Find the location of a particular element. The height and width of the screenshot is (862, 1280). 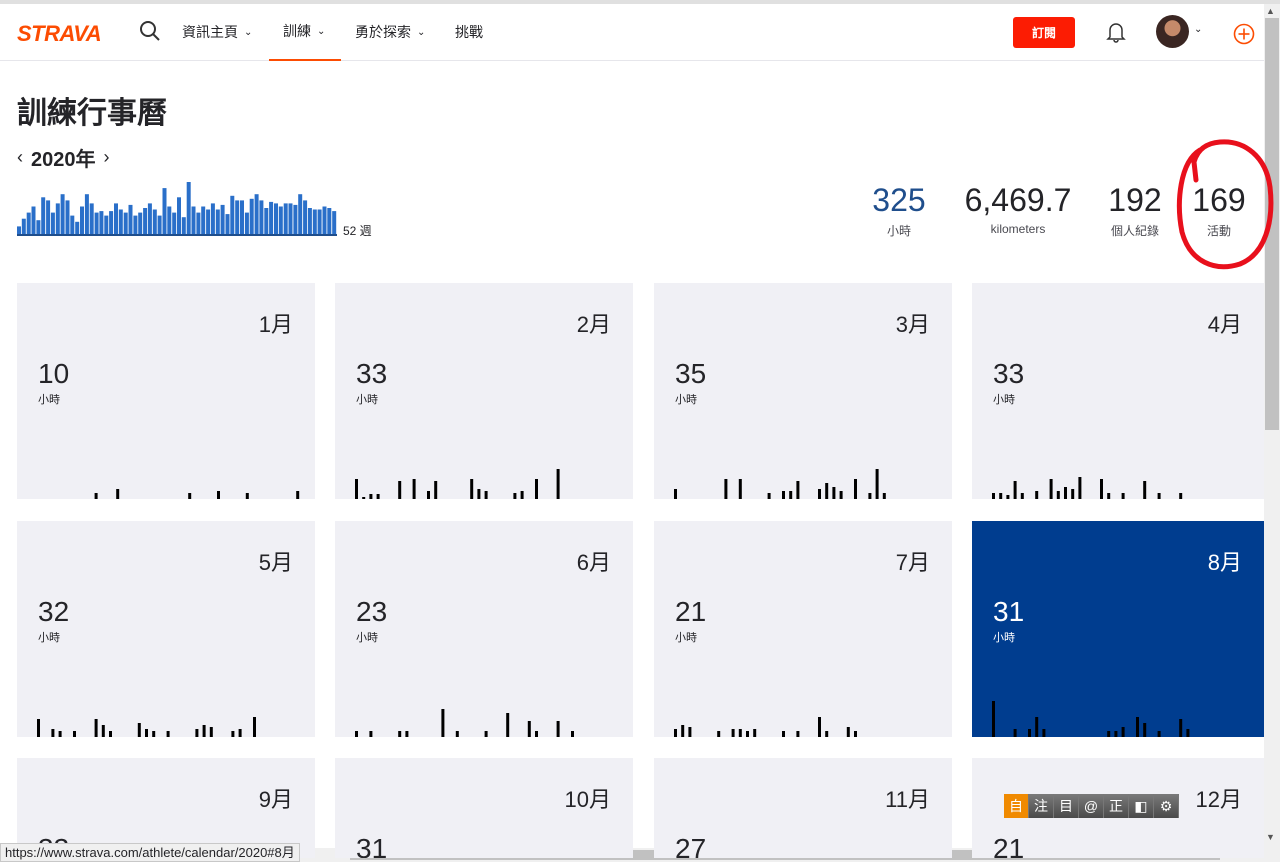

month-card: 11月27小時 is located at coordinates (803, 808).